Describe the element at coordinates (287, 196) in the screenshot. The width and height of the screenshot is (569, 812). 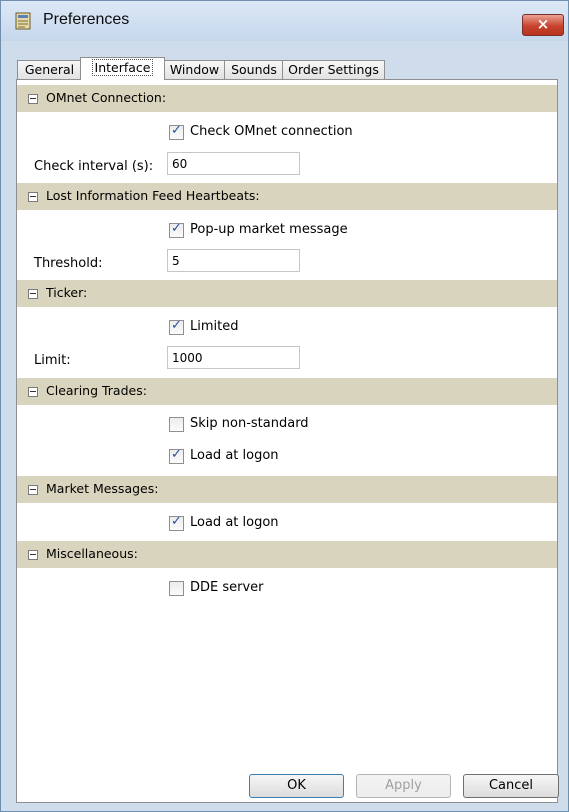
I see `section-lost-heartbeats: Lost Information Feed Heartbeats:` at that location.